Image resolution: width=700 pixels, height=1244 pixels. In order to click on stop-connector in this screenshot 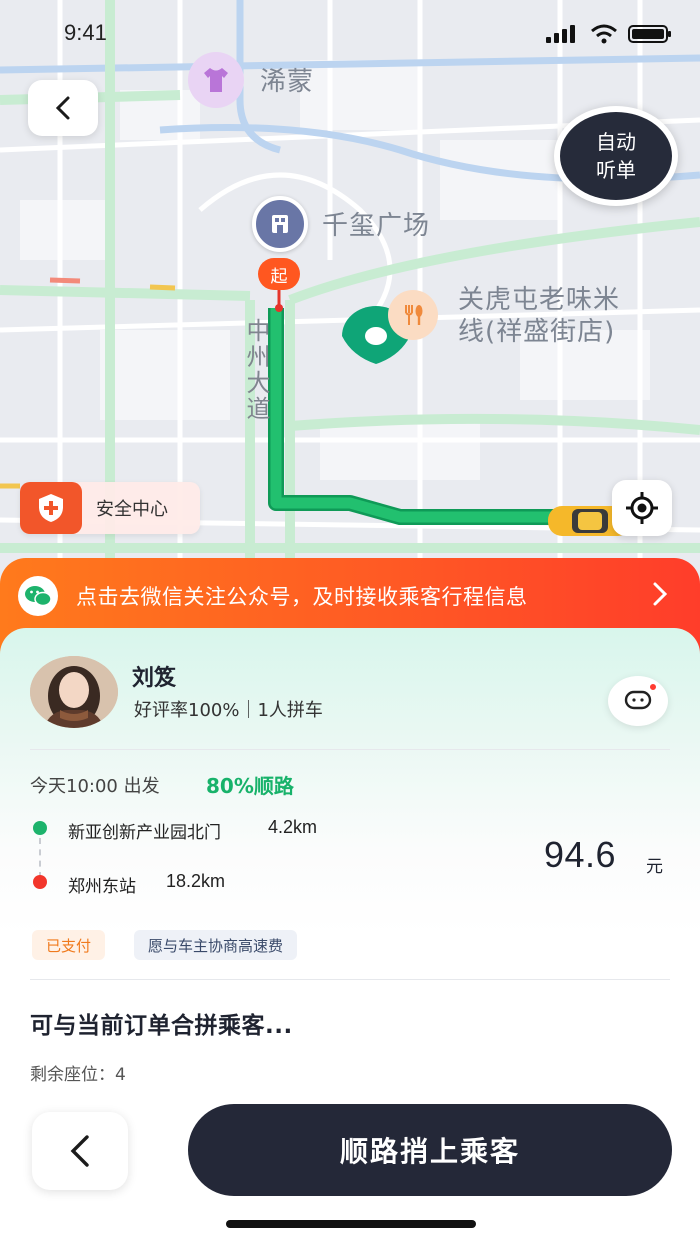, I will do `click(40, 858)`.